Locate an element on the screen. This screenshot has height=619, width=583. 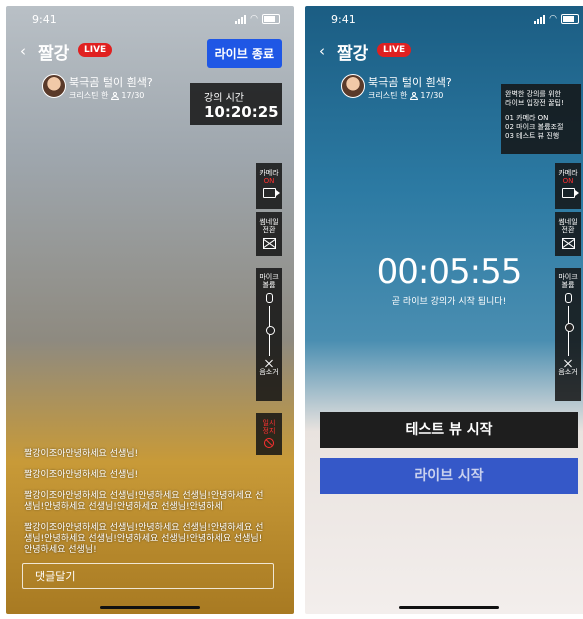
test-view-button: 테스트 뷰 시작 is located at coordinates (449, 430).